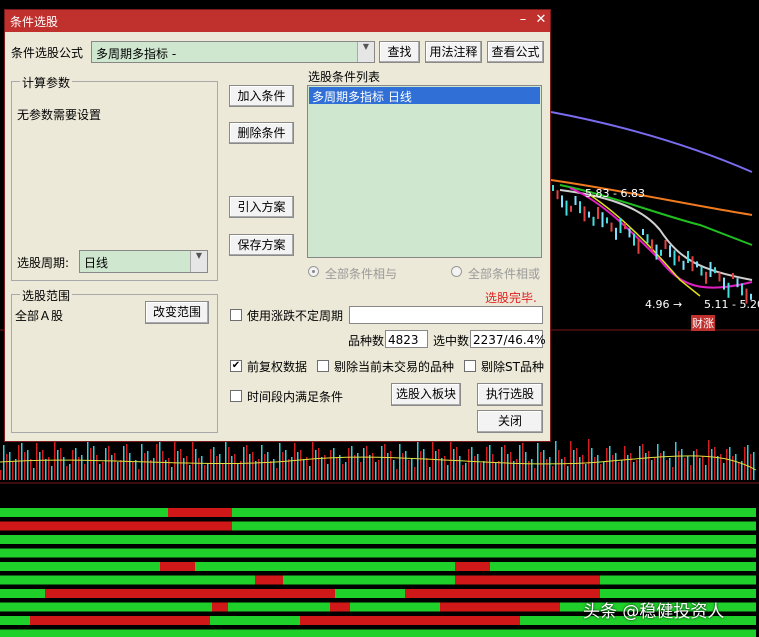 The image size is (759, 637). What do you see at coordinates (295, 316) in the screenshot?
I see `uncertain-period-label: 使用涨跌不定周期` at bounding box center [295, 316].